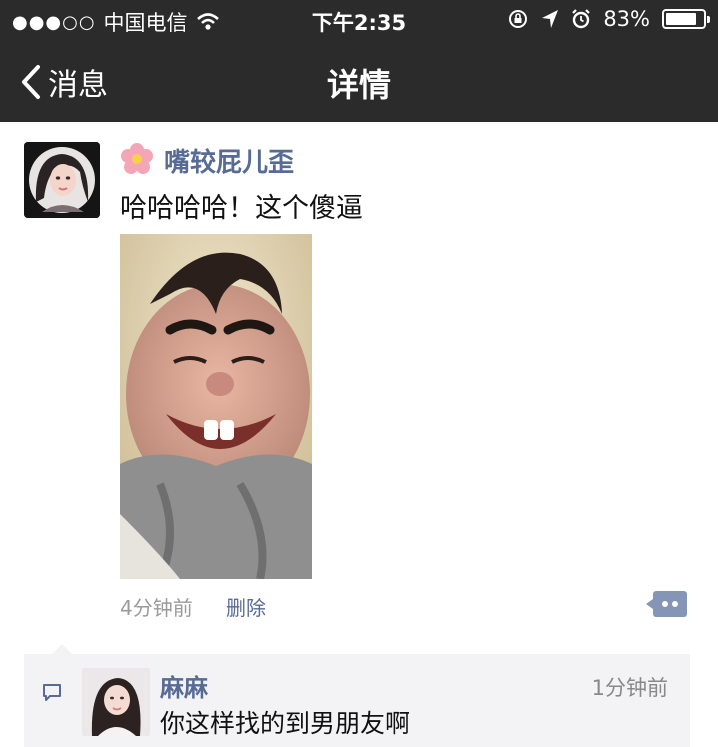  Describe the element at coordinates (285, 722) in the screenshot. I see `comment-text: 你这样找的到男朋友啊` at that location.